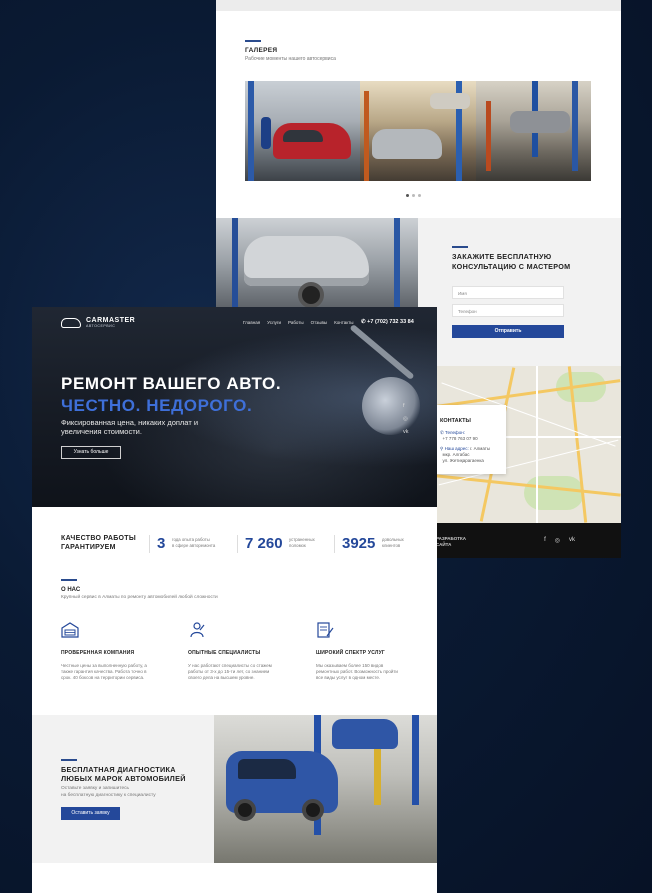  What do you see at coordinates (70, 630) in the screenshot?
I see `garage-icon` at bounding box center [70, 630].